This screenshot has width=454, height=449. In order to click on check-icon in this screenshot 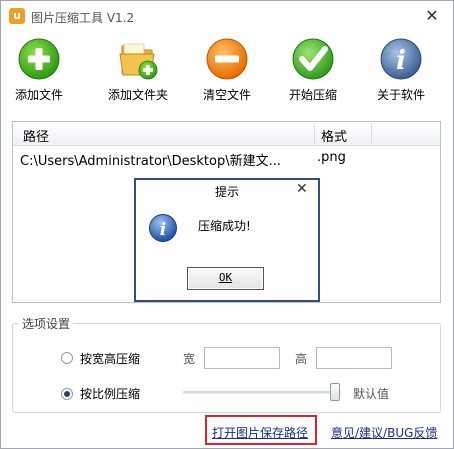, I will do `click(313, 59)`.